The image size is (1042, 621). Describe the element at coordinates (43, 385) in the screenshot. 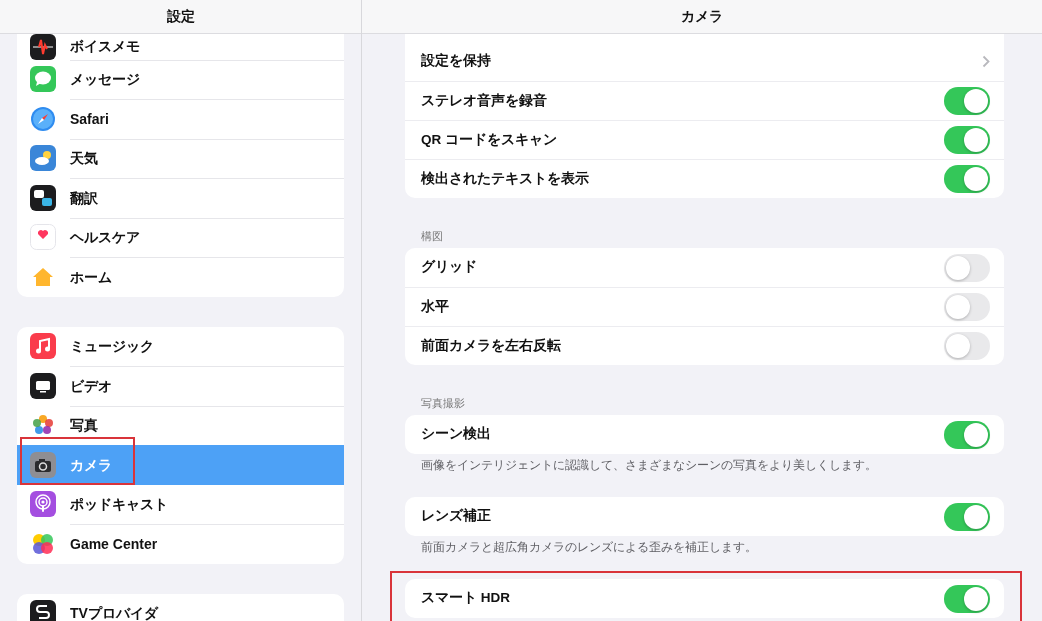

I see `tv-screen-icon` at that location.